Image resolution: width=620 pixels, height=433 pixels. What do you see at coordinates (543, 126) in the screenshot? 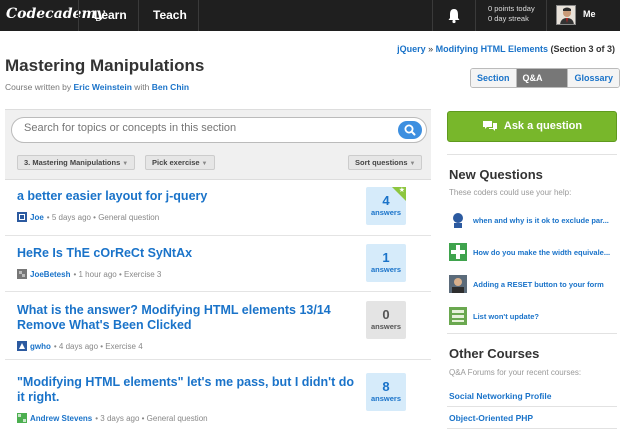
I see `ask-question-label: Ask a question` at bounding box center [543, 126].